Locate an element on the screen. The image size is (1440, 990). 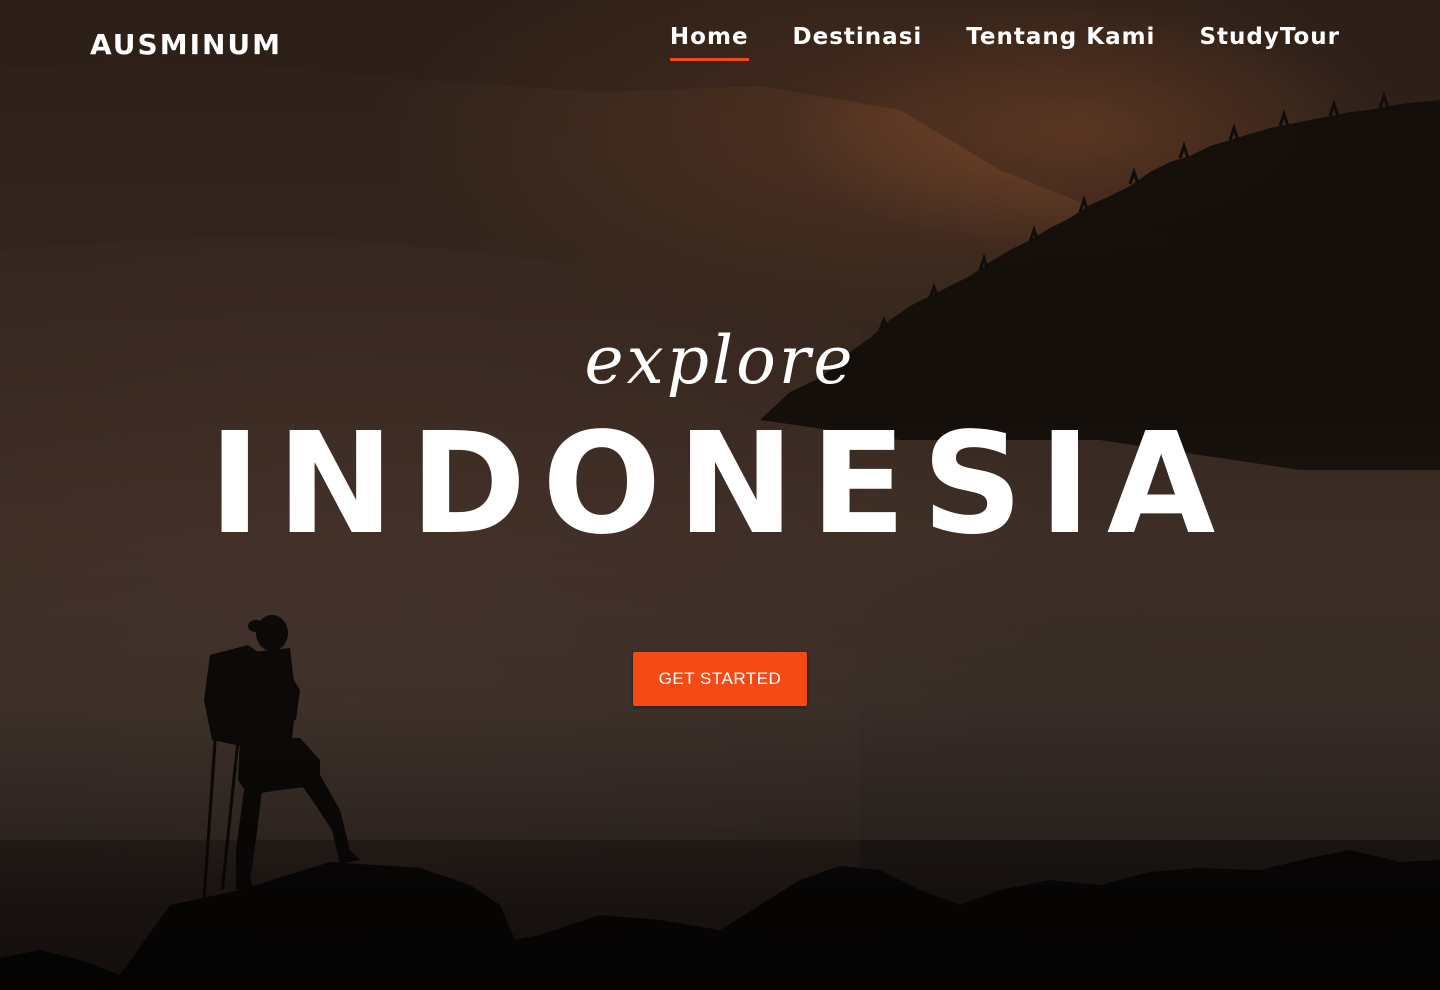
nav-link-home: Home is located at coordinates (709, 42).